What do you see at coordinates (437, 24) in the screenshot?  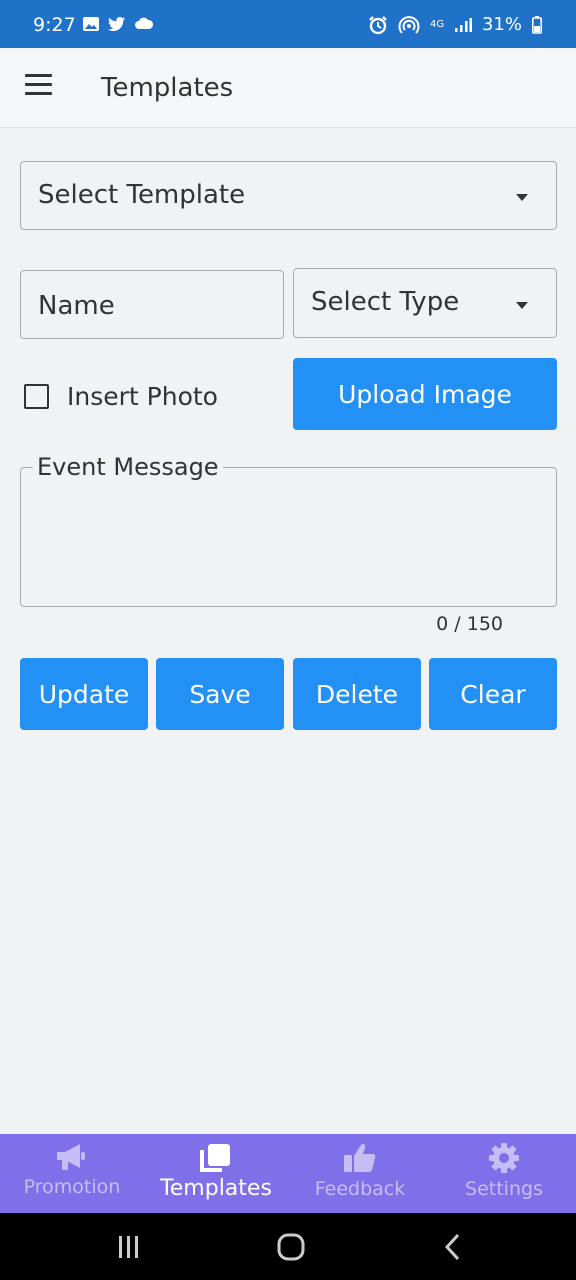 I see `network-type: 4G` at bounding box center [437, 24].